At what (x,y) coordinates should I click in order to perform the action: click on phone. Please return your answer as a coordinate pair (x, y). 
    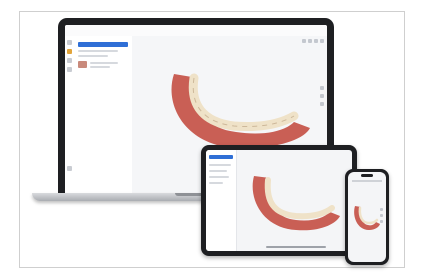
    Looking at the image, I should click on (367, 217).